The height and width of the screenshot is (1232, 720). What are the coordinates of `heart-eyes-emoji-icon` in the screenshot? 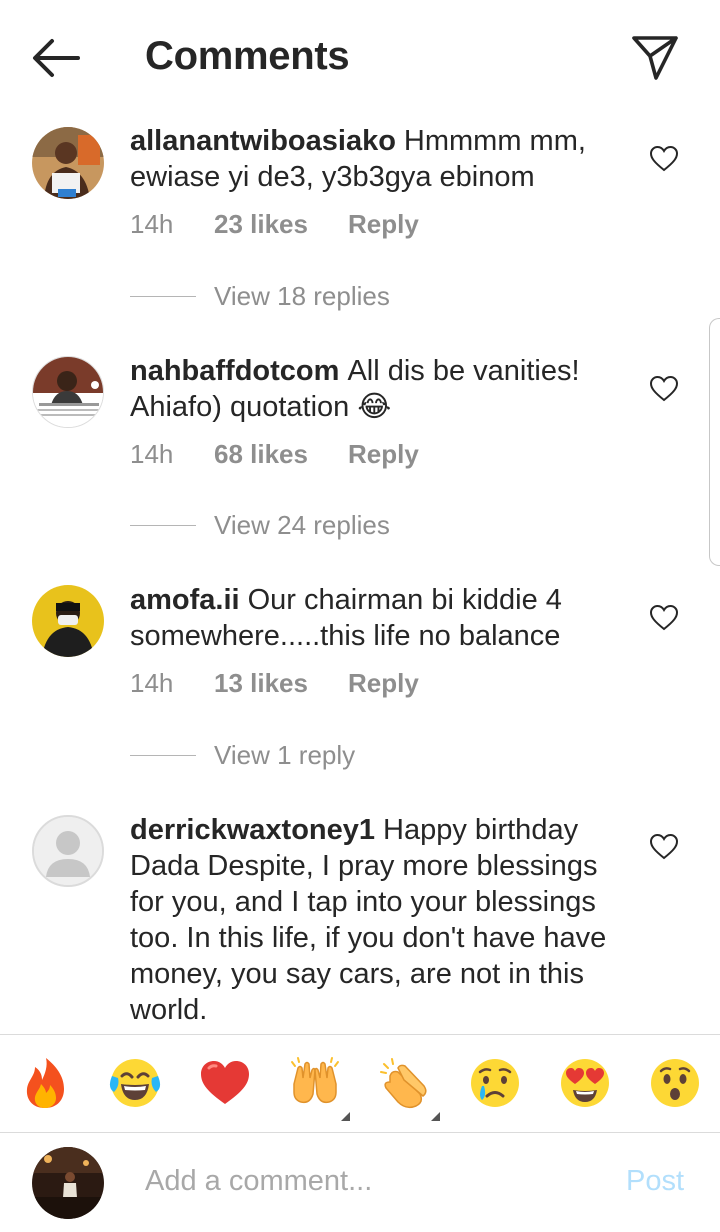 It's located at (585, 1083).